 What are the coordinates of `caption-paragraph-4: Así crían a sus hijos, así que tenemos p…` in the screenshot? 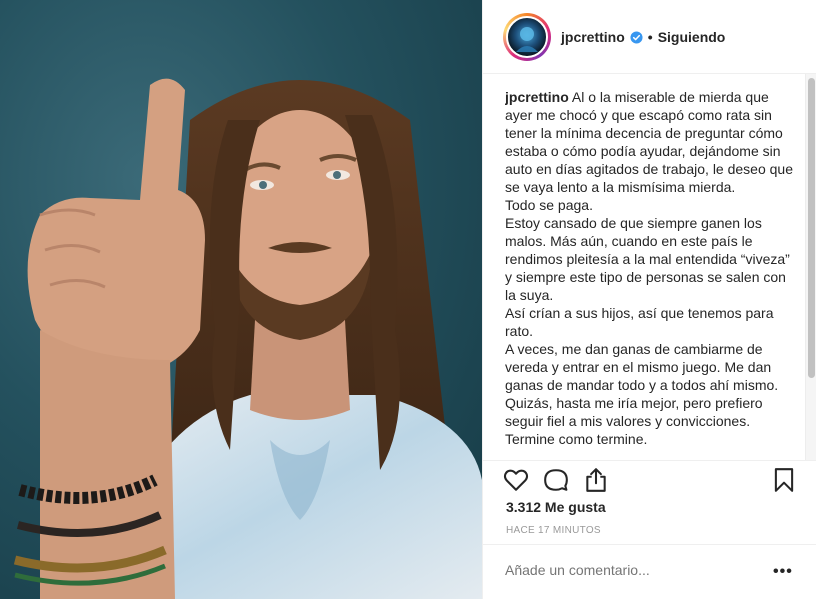 It's located at (639, 322).